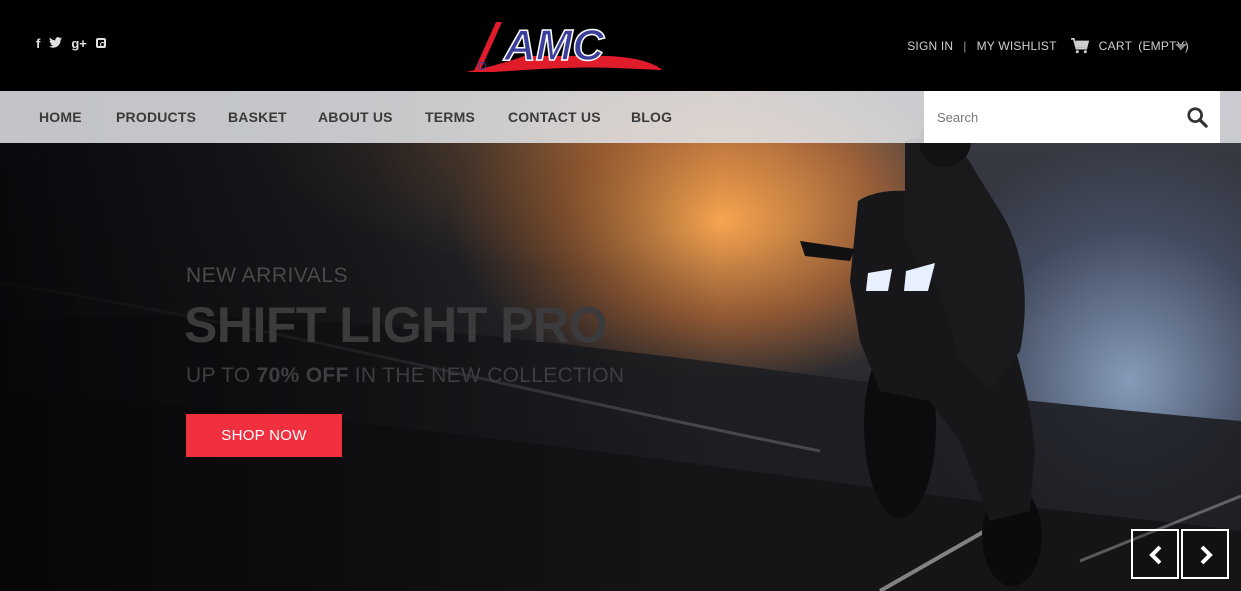  Describe the element at coordinates (1181, 47) in the screenshot. I see `cart-dropdown-caret-icon` at that location.